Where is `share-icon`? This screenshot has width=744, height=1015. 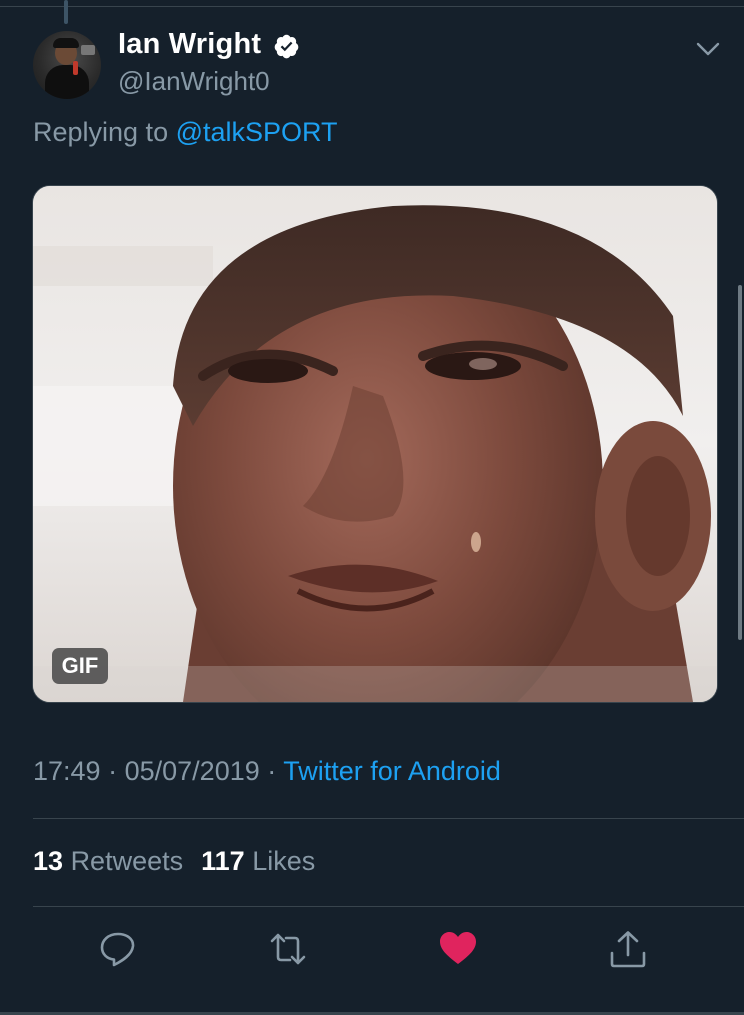 share-icon is located at coordinates (628, 949).